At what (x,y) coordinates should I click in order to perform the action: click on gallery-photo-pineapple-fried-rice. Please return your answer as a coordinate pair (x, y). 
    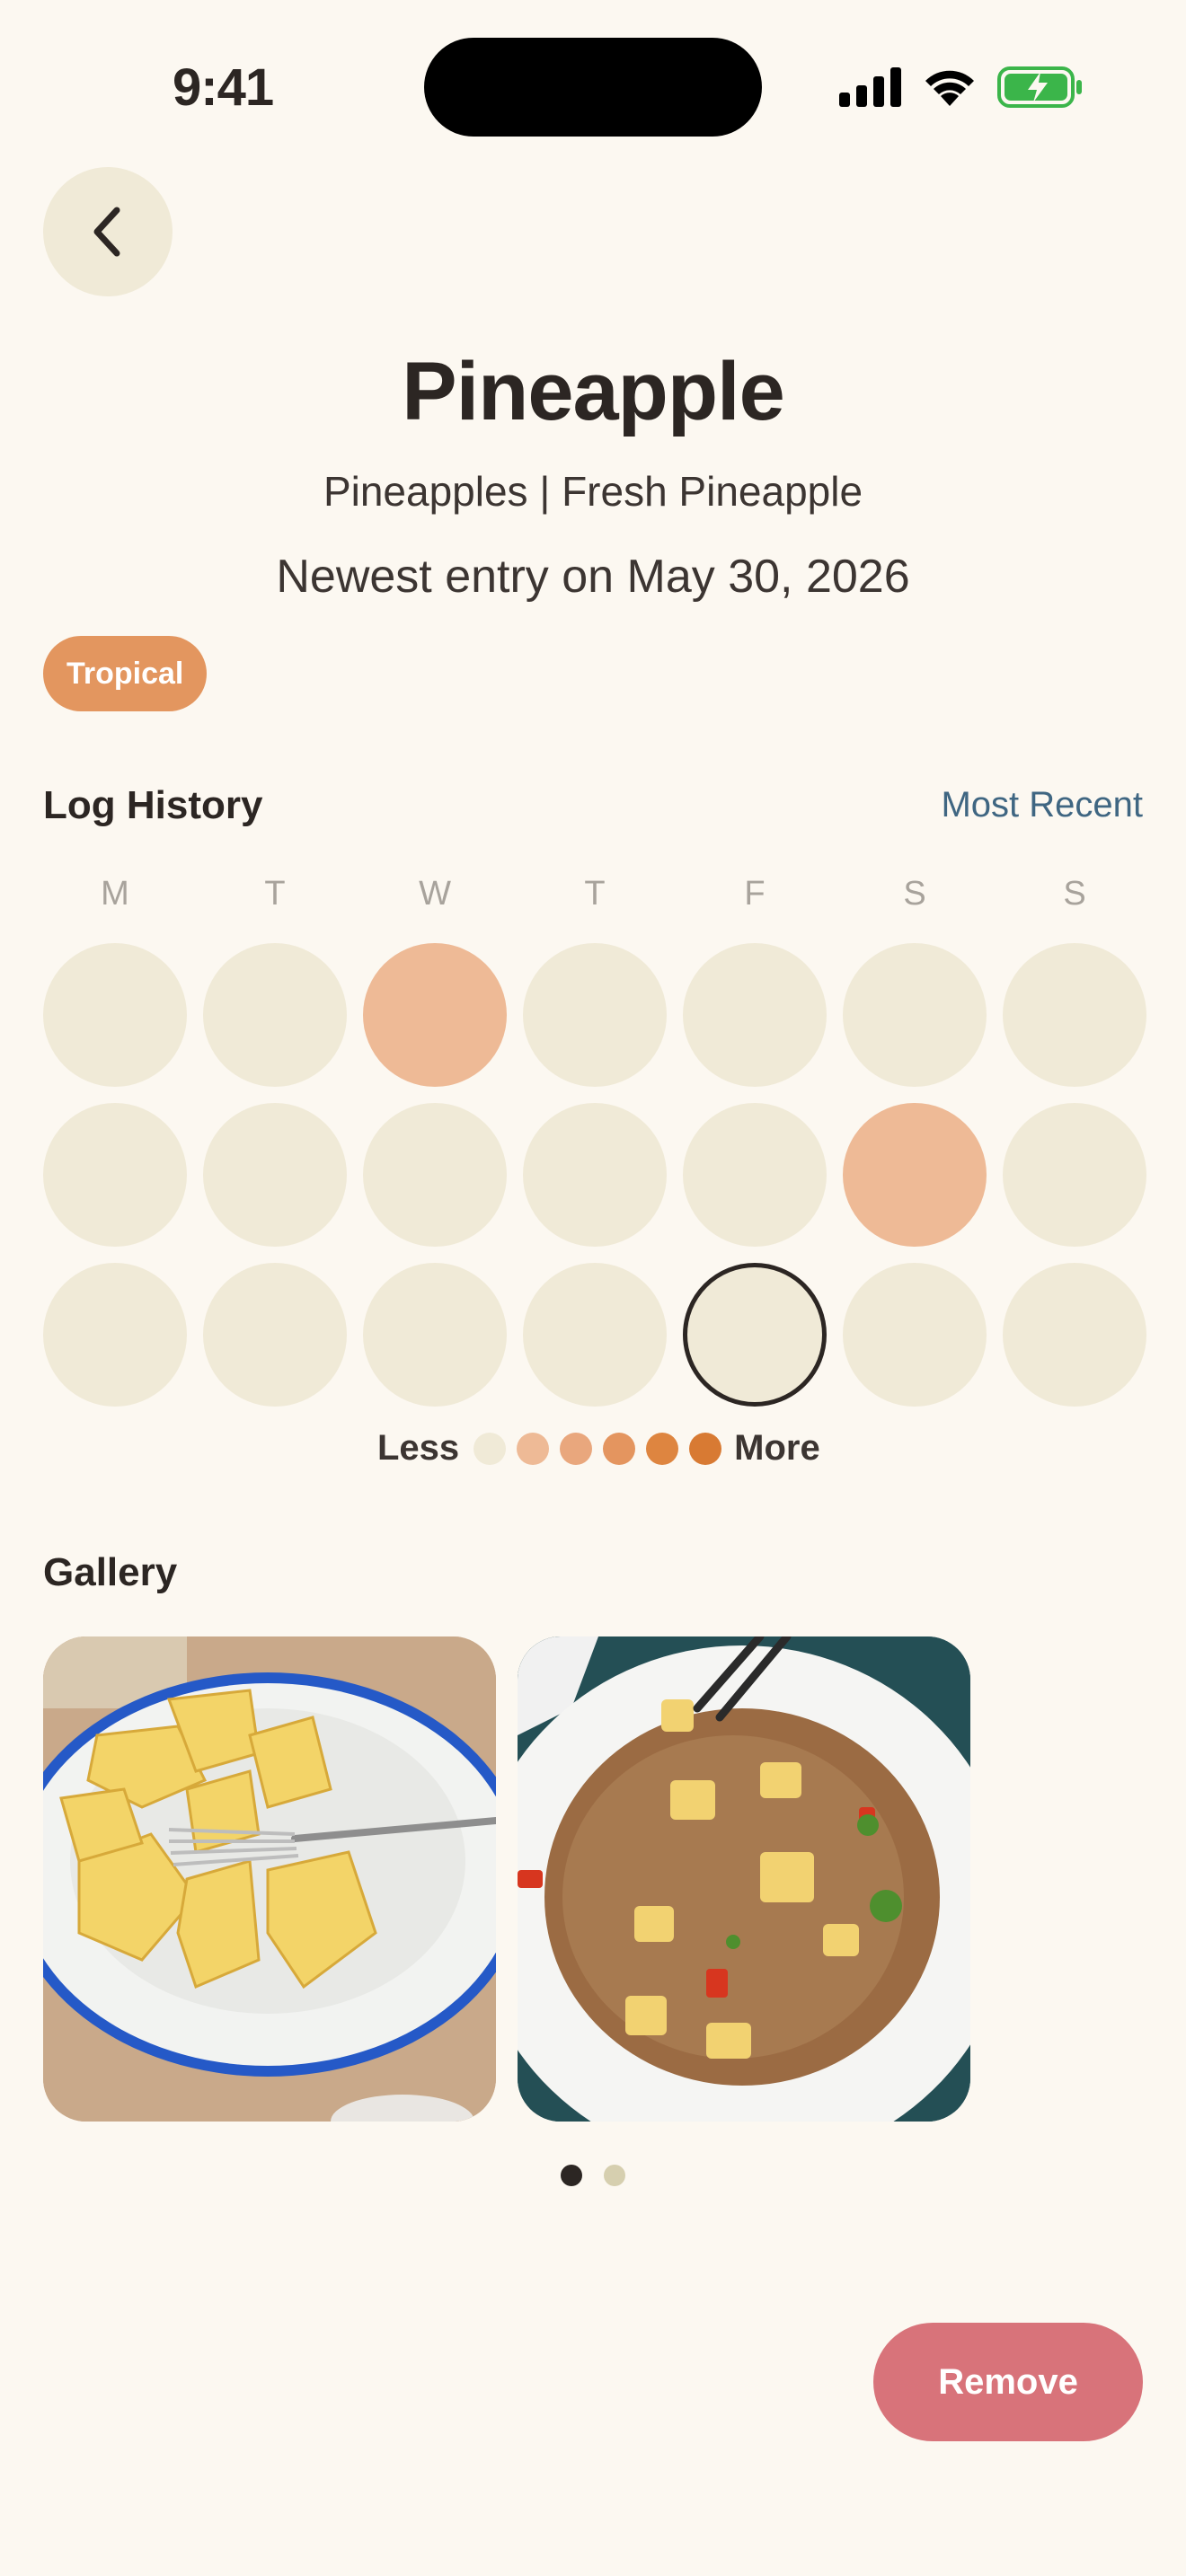
    Looking at the image, I should click on (744, 1879).